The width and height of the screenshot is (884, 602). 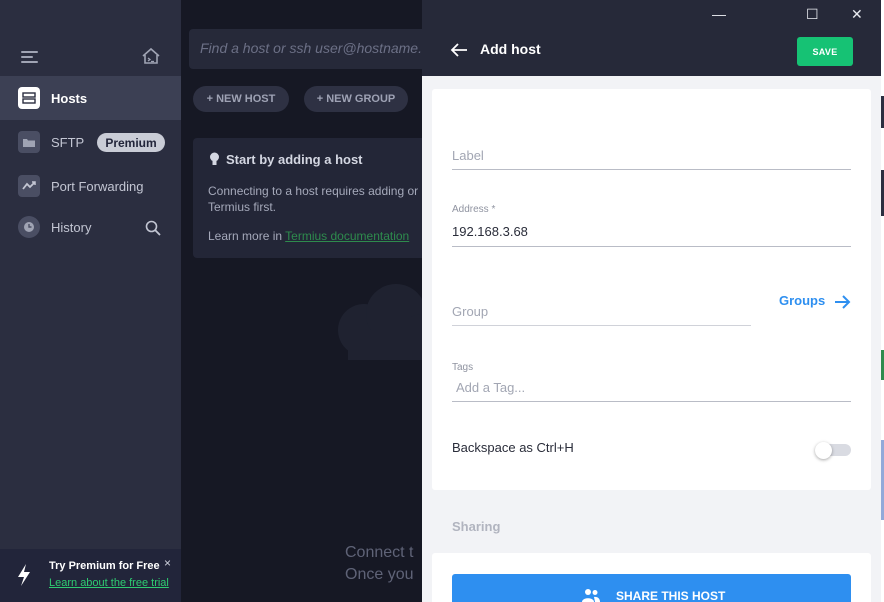 I want to click on users-icon, so click(x=591, y=595).